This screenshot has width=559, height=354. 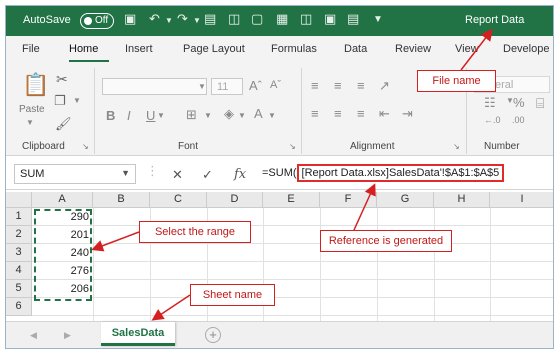 What do you see at coordinates (476, 49) in the screenshot?
I see `arrow-to-title` at bounding box center [476, 49].